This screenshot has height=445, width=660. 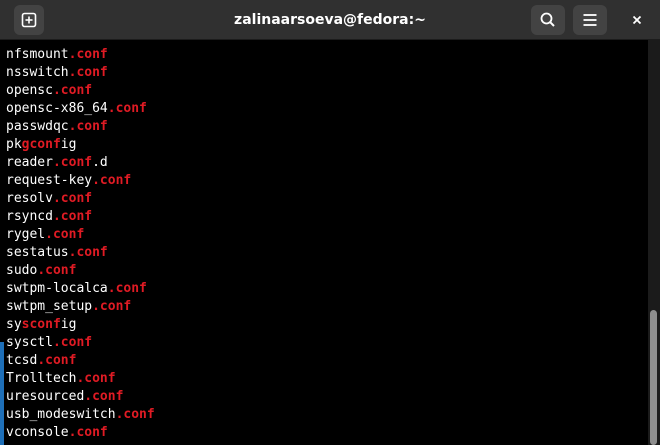 What do you see at coordinates (29, 162) in the screenshot?
I see `line-text: reader` at bounding box center [29, 162].